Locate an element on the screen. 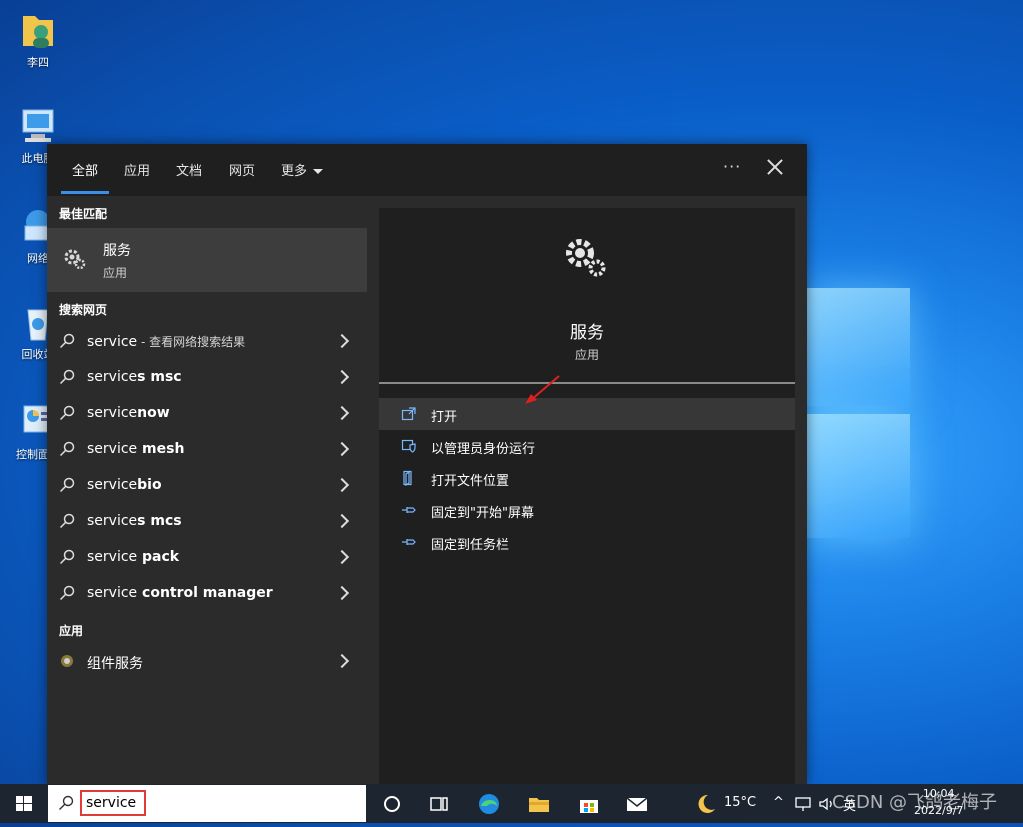  web-result-row: services mcs is located at coordinates (207, 522).